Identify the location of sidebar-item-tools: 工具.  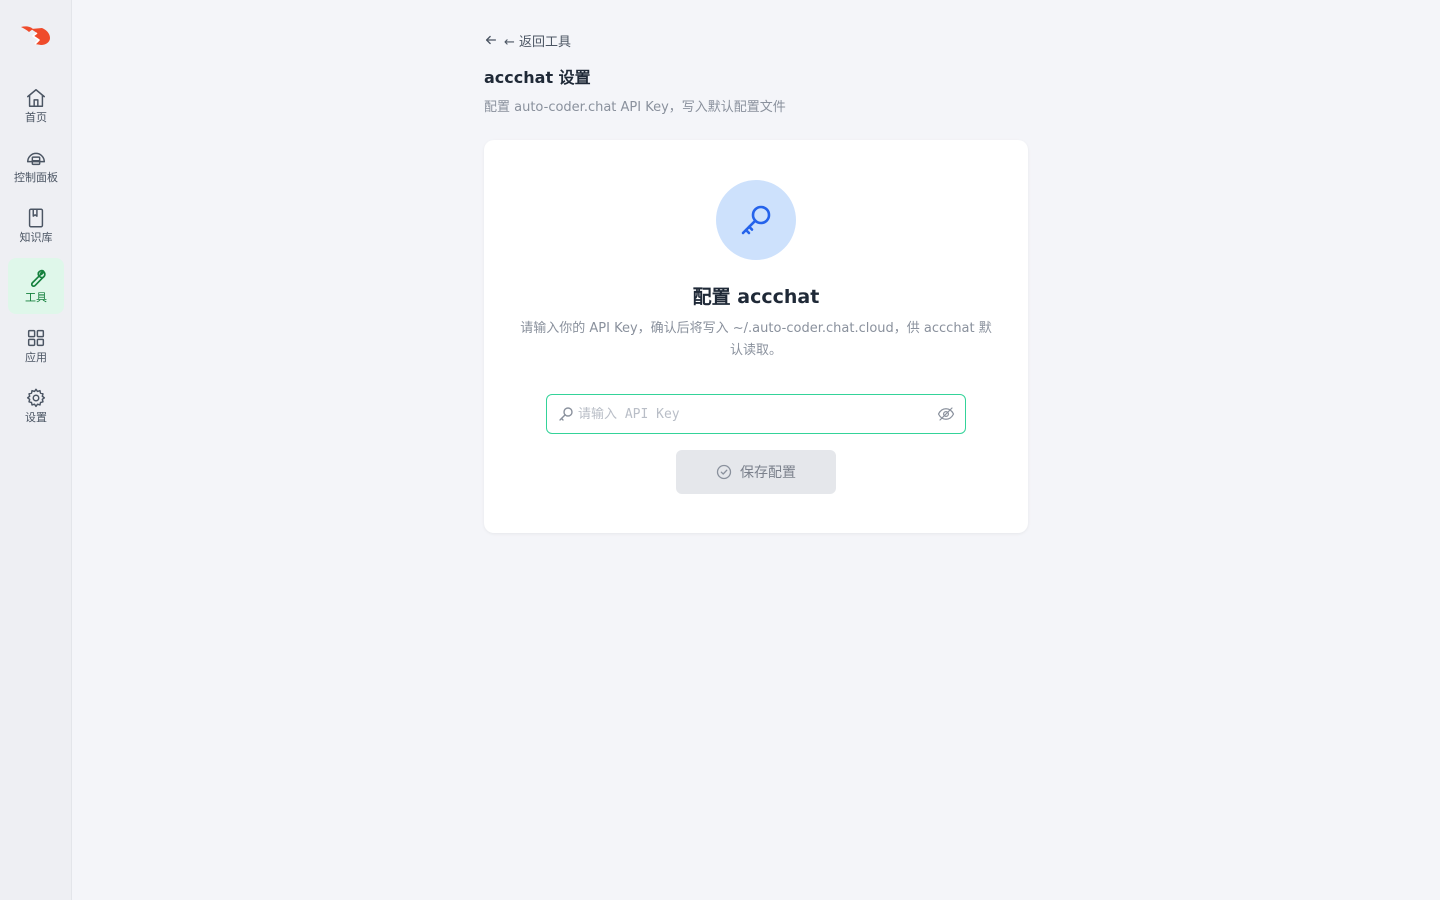
(36, 286).